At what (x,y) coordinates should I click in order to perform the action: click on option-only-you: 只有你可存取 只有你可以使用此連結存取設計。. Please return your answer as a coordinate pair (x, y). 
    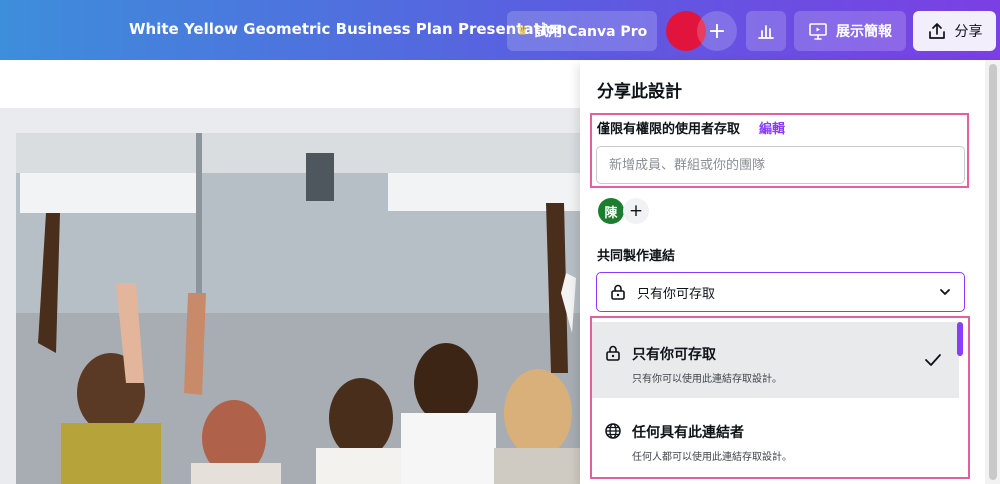
    Looking at the image, I should click on (775, 360).